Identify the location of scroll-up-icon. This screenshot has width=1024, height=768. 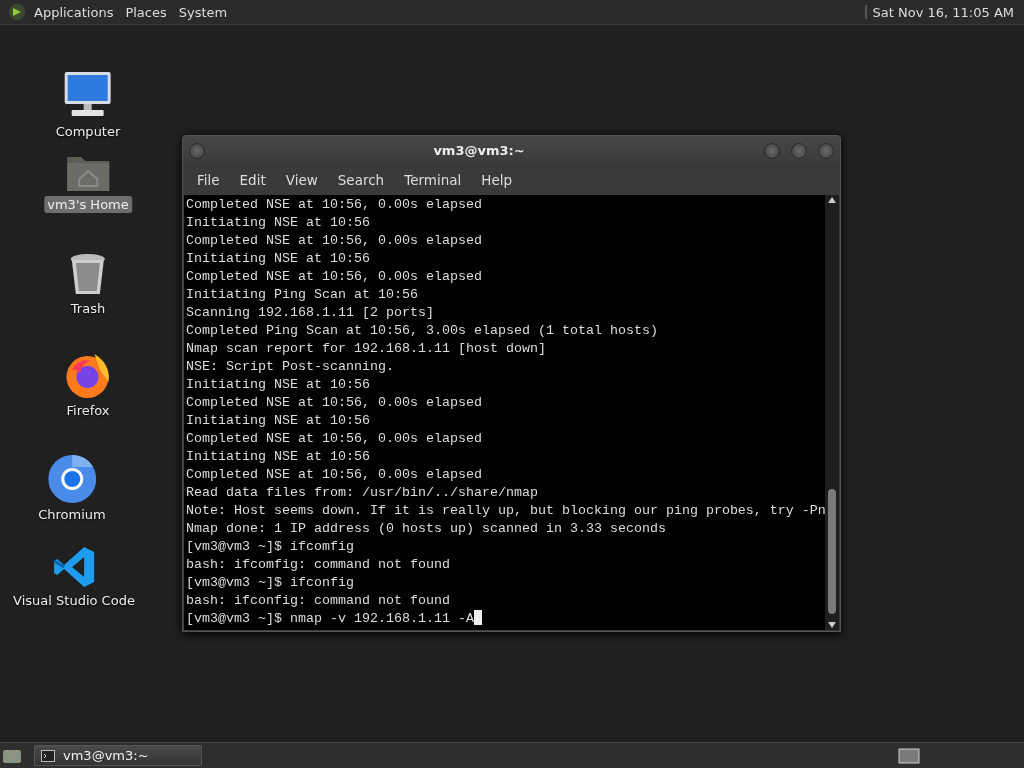
(832, 200).